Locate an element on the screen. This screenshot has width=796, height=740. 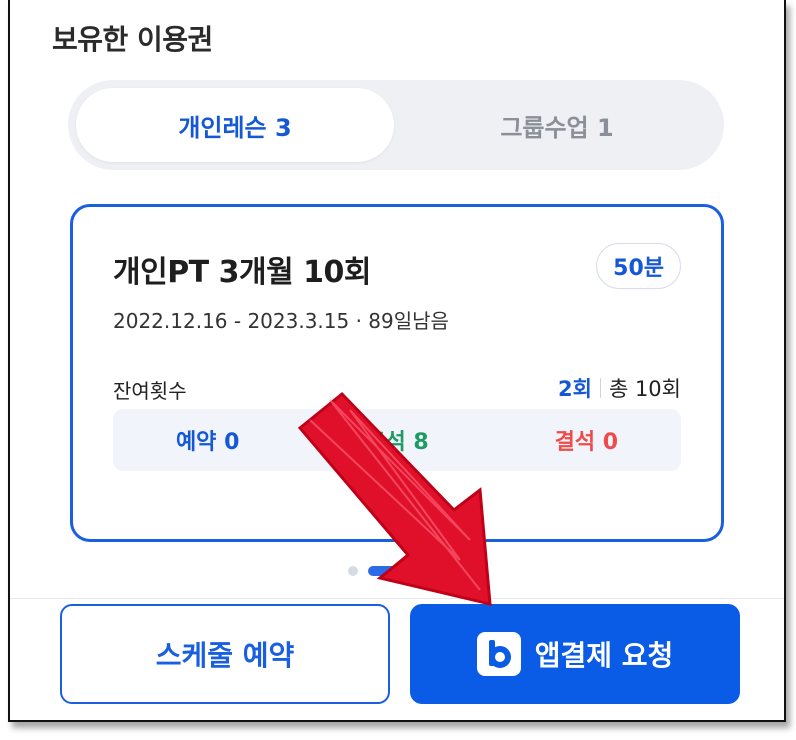
app-payment-request-button: 앱결제 요청 is located at coordinates (575, 654).